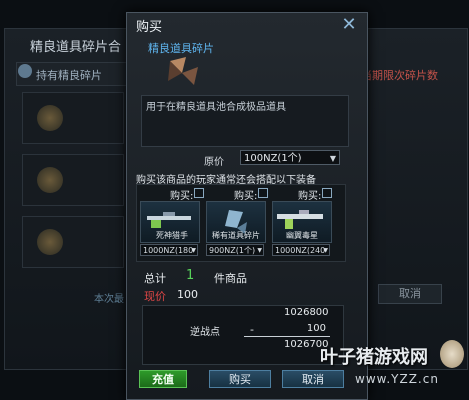 Image resolution: width=469 pixels, height=400 pixels. I want to click on total-label: 总计, so click(155, 278).